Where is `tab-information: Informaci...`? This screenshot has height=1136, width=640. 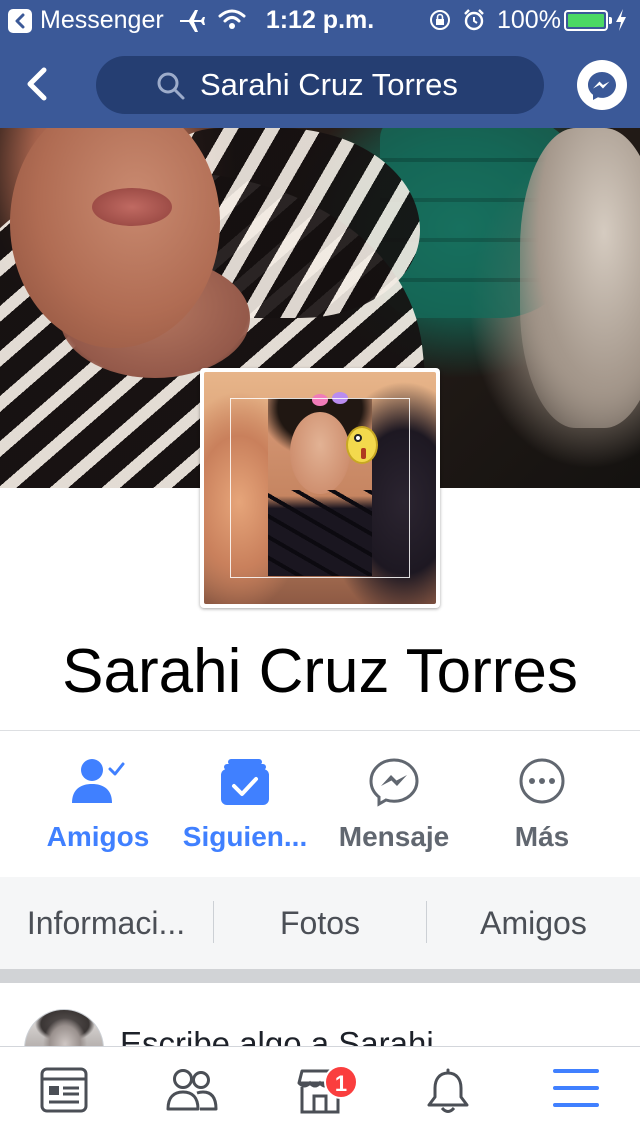 tab-information: Informaci... is located at coordinates (106, 923).